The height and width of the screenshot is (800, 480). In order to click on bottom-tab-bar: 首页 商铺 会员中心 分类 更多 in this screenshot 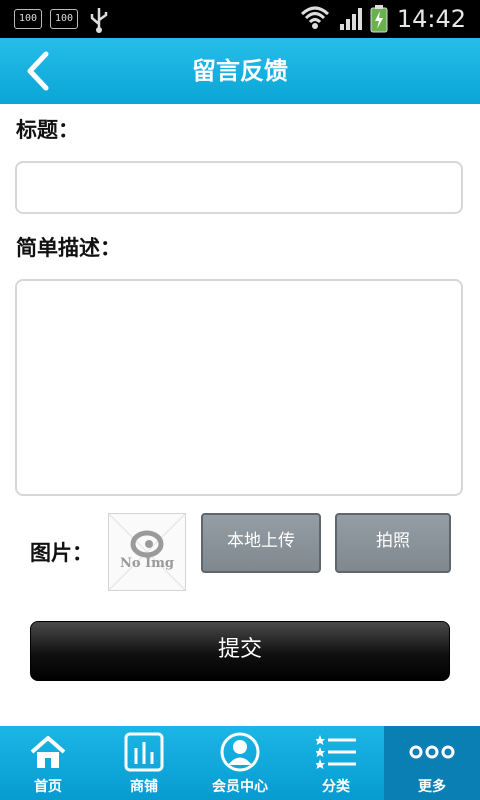, I will do `click(240, 763)`.